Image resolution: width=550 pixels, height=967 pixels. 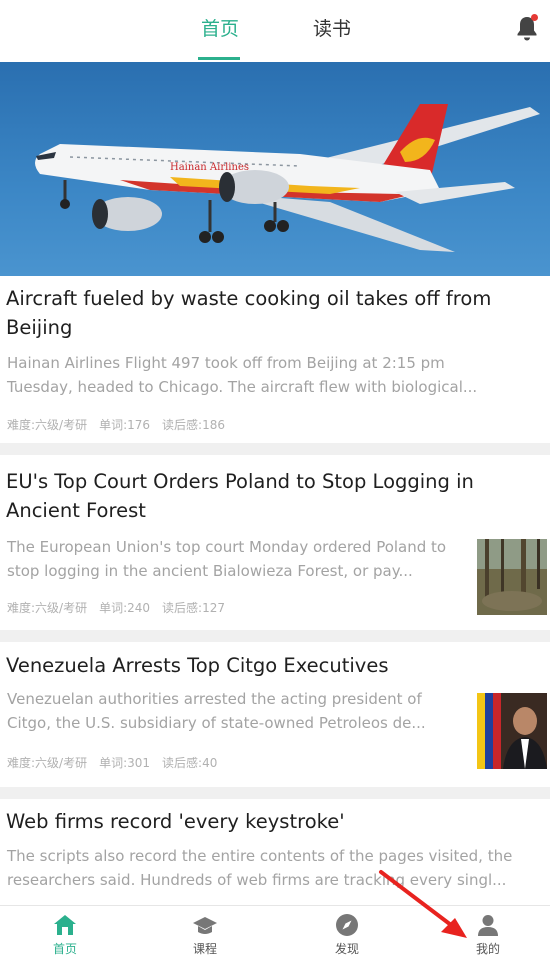 I want to click on nav-home: 首页, so click(x=65, y=934).